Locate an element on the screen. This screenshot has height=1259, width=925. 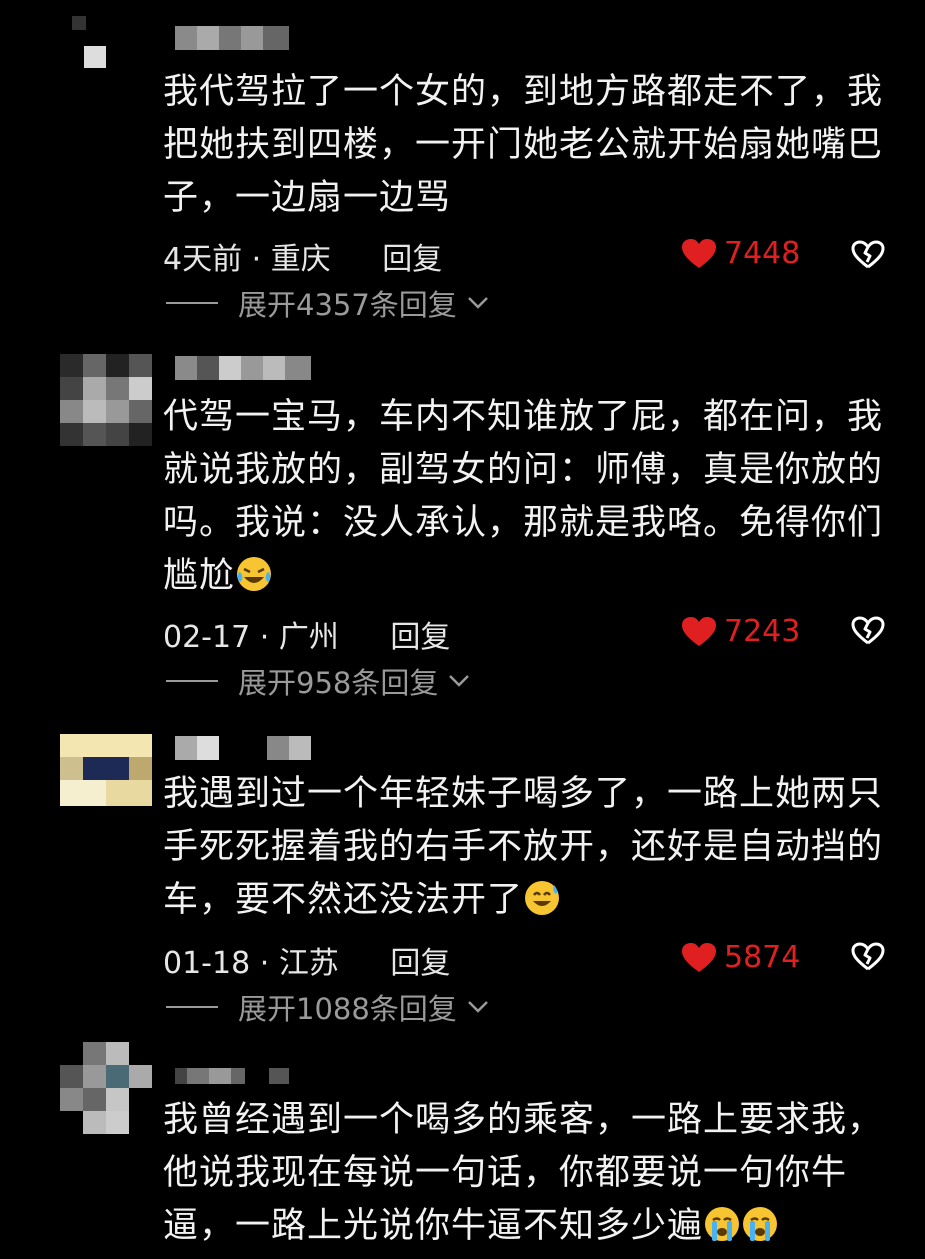
comment-meta: 02-17 · 广州 回复 is located at coordinates (307, 637).